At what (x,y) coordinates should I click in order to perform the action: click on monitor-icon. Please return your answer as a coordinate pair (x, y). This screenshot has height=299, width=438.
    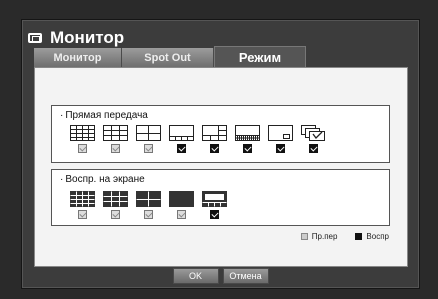
    Looking at the image, I should click on (35, 38).